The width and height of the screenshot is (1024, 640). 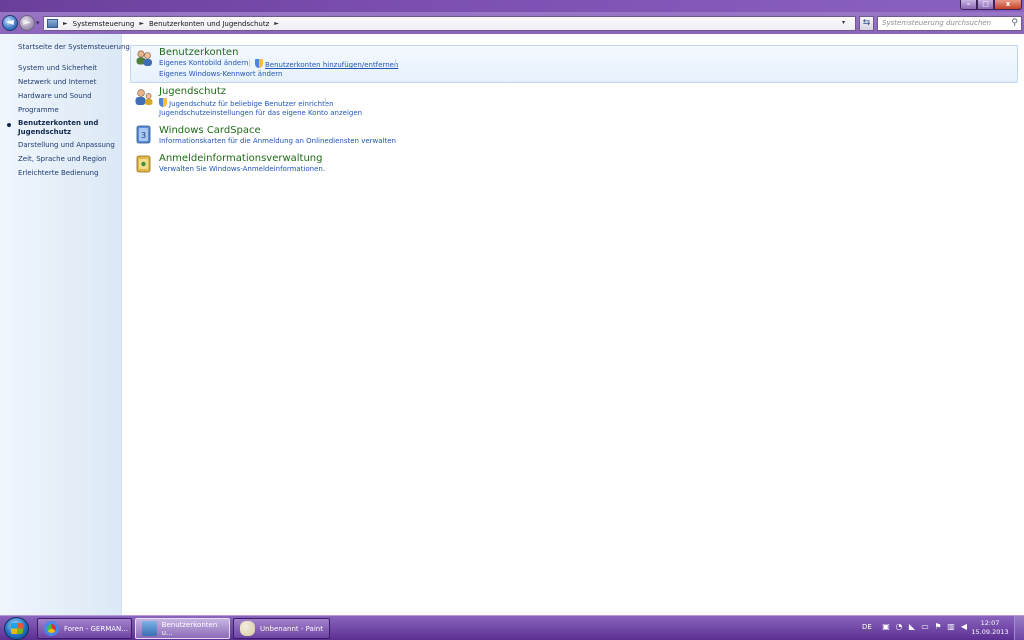 What do you see at coordinates (990, 623) in the screenshot?
I see `clock-time: 12:07` at bounding box center [990, 623].